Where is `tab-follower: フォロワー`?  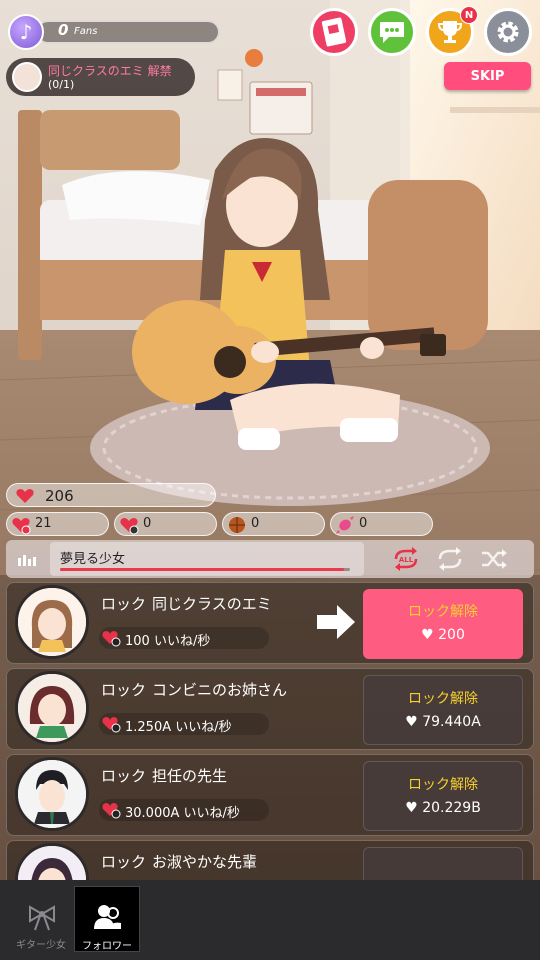
tab-follower: フォロワー is located at coordinates (107, 919).